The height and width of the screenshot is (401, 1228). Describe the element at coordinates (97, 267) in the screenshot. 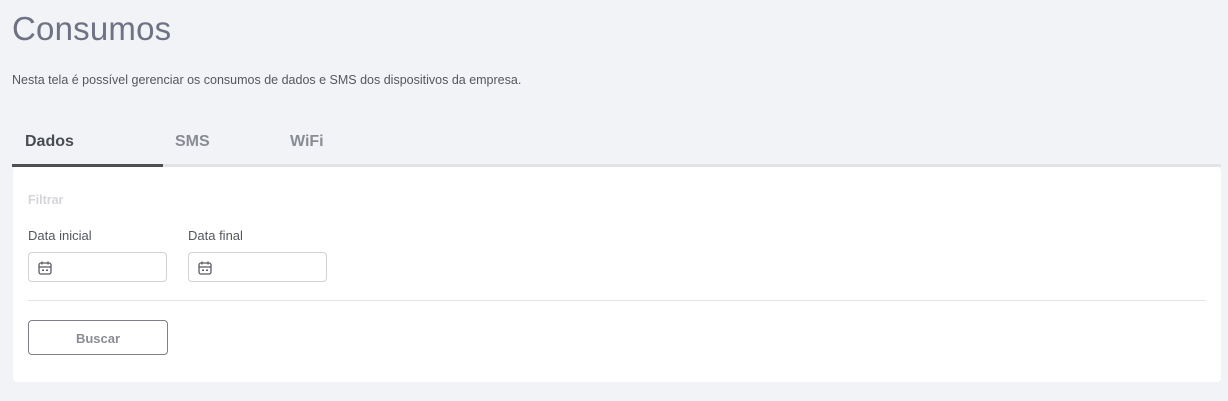

I see `start-date-input` at that location.